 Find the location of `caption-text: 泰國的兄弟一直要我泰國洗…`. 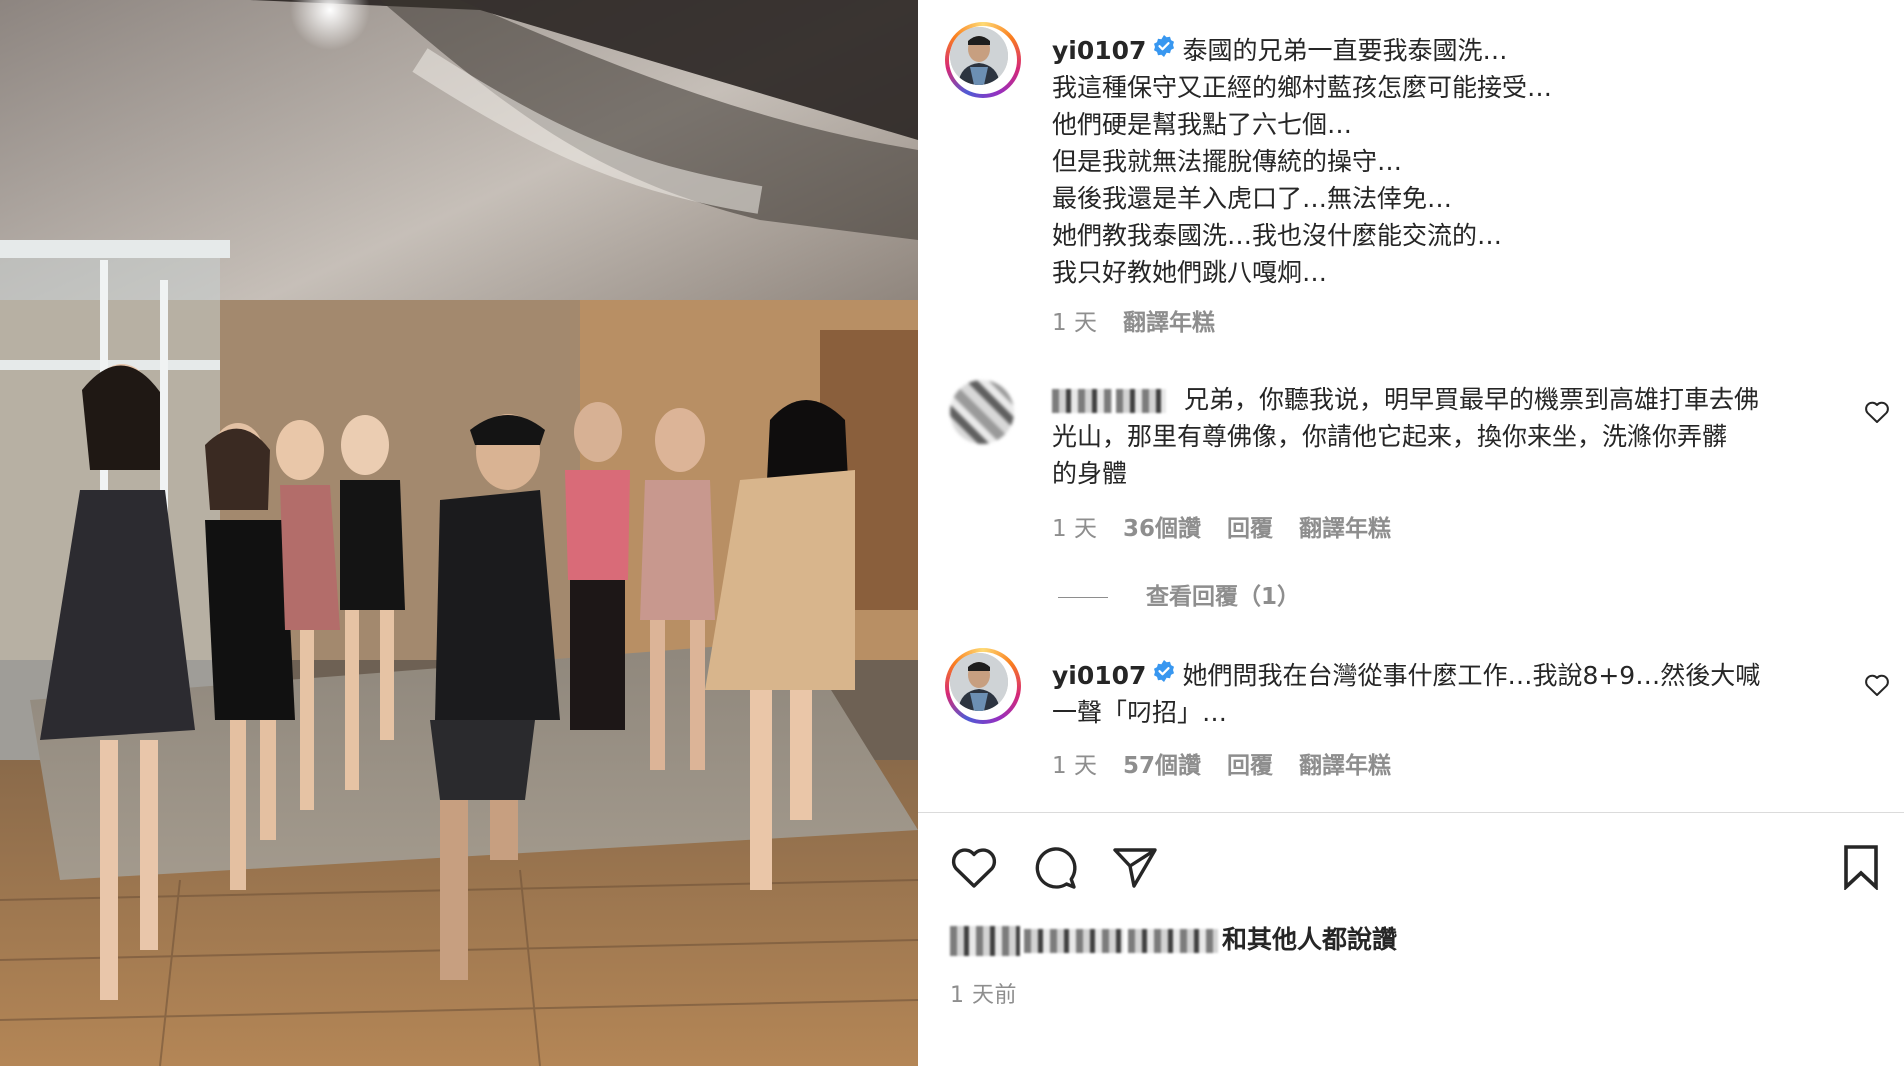

caption-text: 泰國的兄弟一直要我泰國洗… is located at coordinates (1345, 50).